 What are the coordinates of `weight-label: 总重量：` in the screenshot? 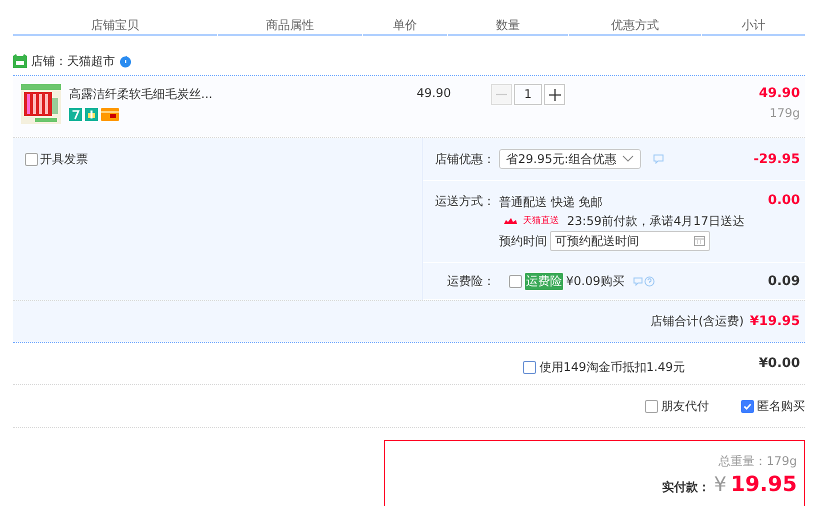 It's located at (742, 461).